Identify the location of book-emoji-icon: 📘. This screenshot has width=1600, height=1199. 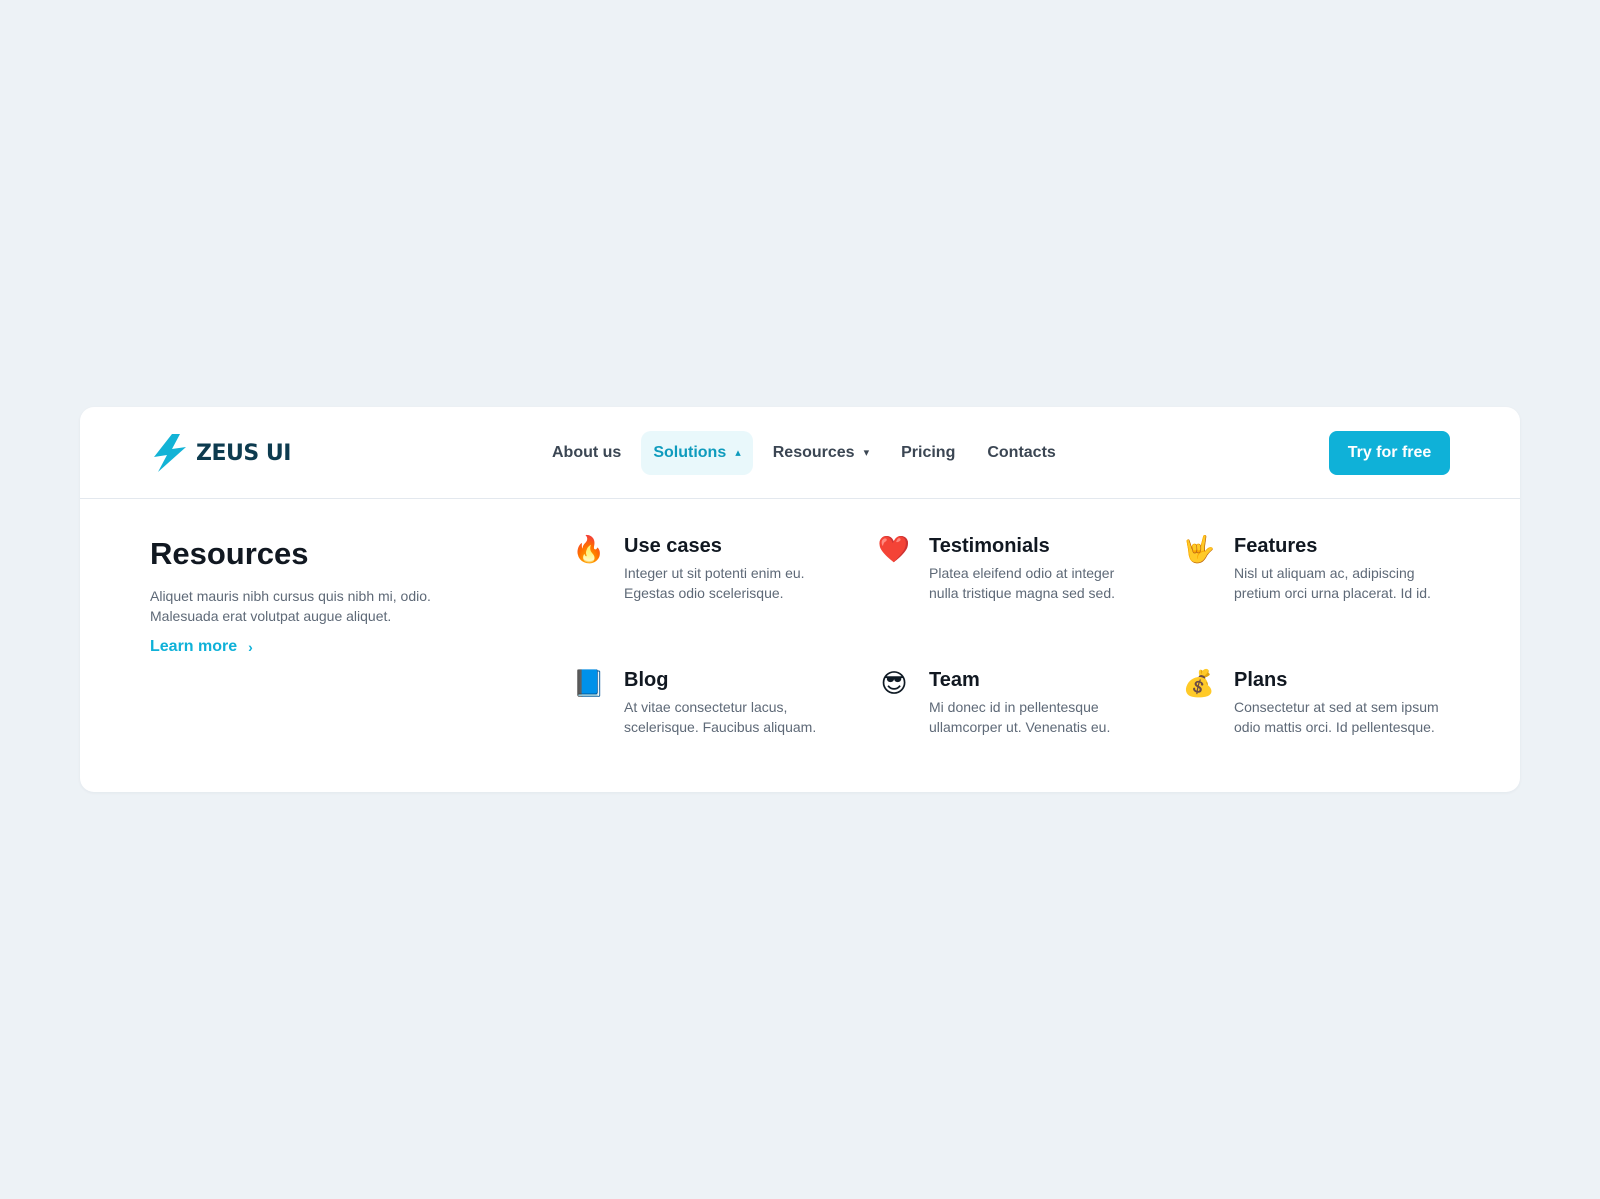
(589, 684).